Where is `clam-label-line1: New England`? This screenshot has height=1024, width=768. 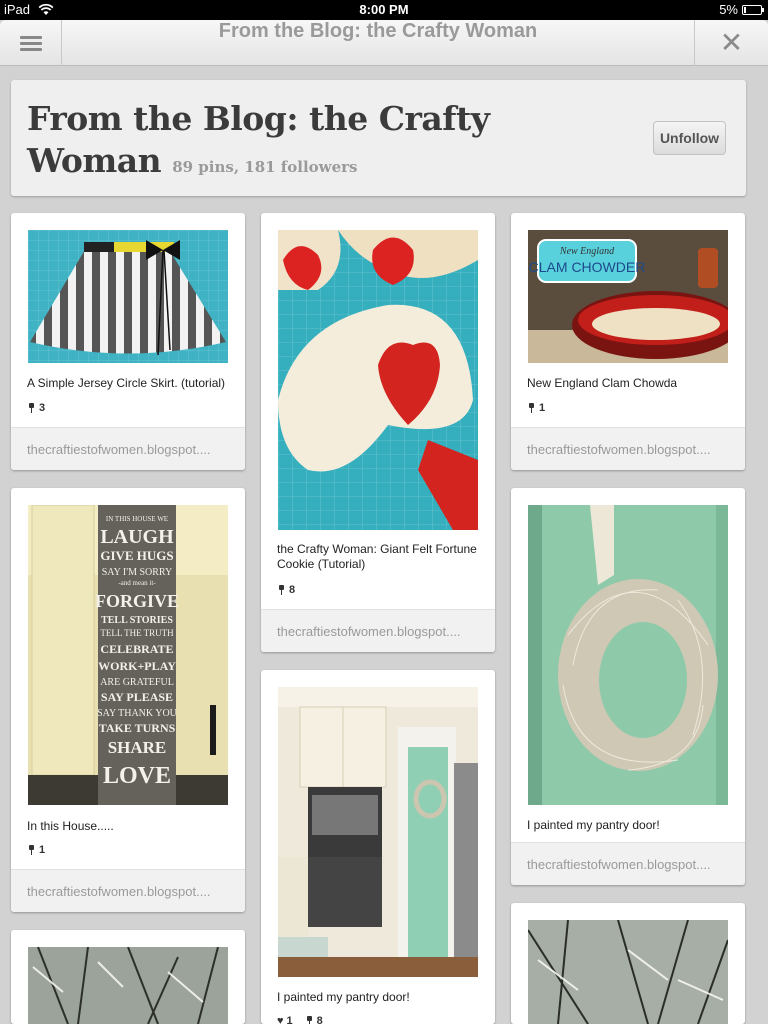
clam-label-line1: New England is located at coordinates (587, 251).